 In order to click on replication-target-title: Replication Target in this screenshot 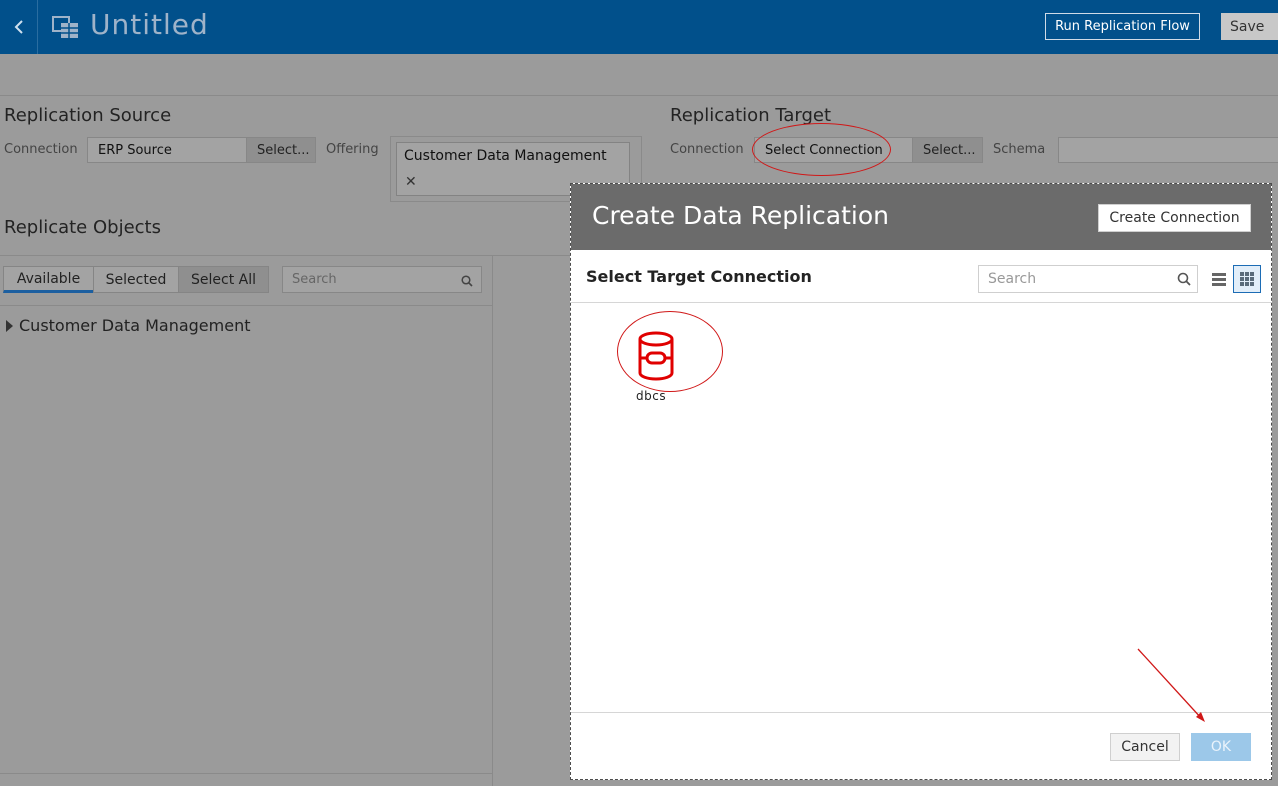, I will do `click(751, 115)`.